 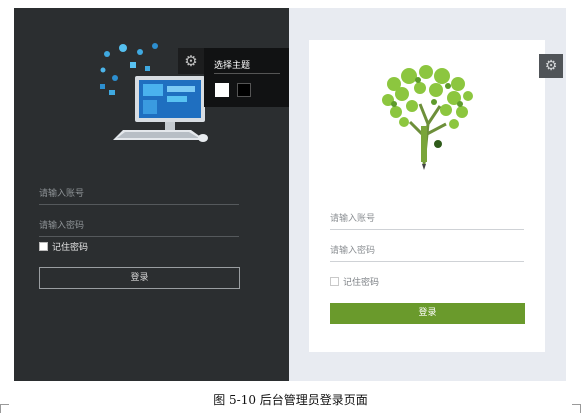 I want to click on black-theme-swatch, so click(x=244, y=90).